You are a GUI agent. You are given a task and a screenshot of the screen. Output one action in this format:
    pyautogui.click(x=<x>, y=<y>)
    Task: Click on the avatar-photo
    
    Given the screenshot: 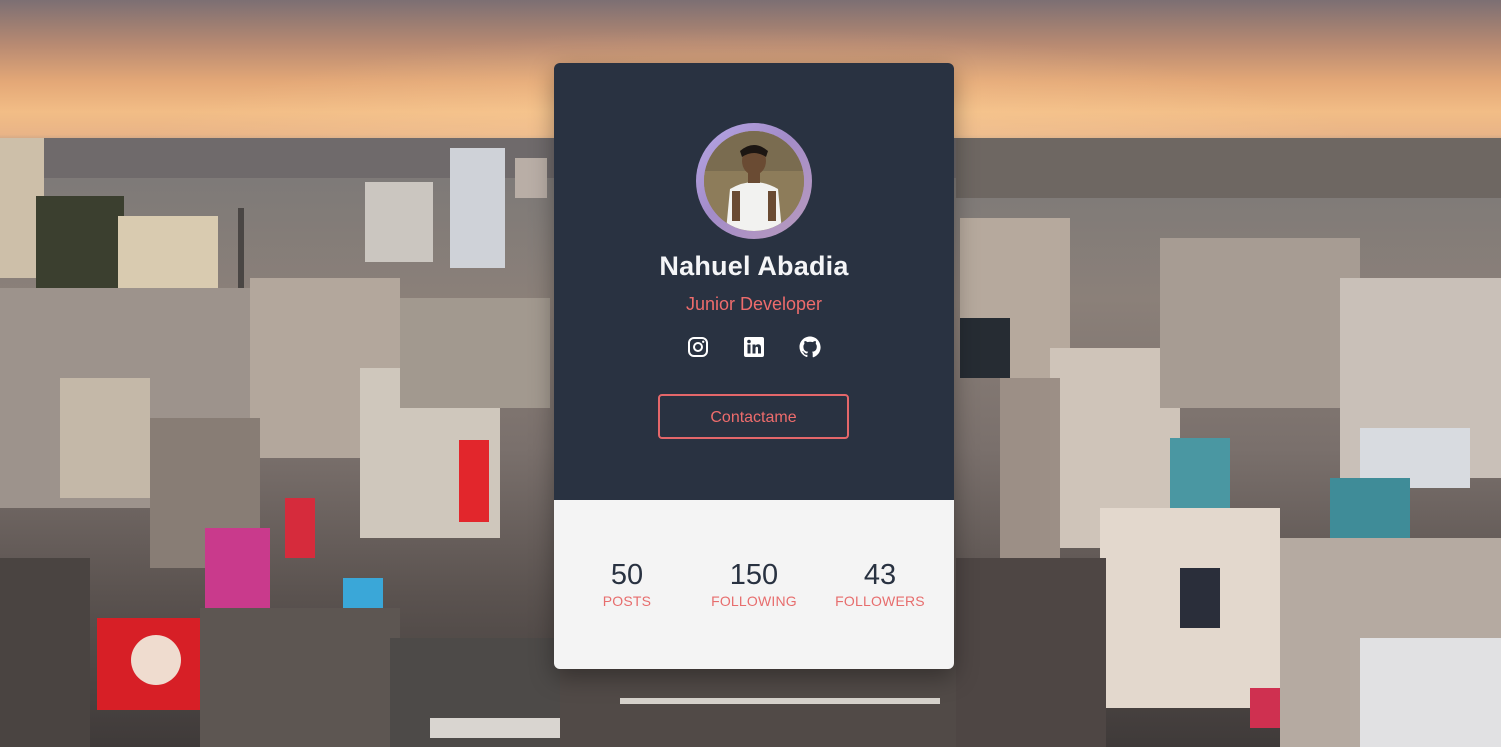 What is the action you would take?
    pyautogui.click(x=754, y=181)
    